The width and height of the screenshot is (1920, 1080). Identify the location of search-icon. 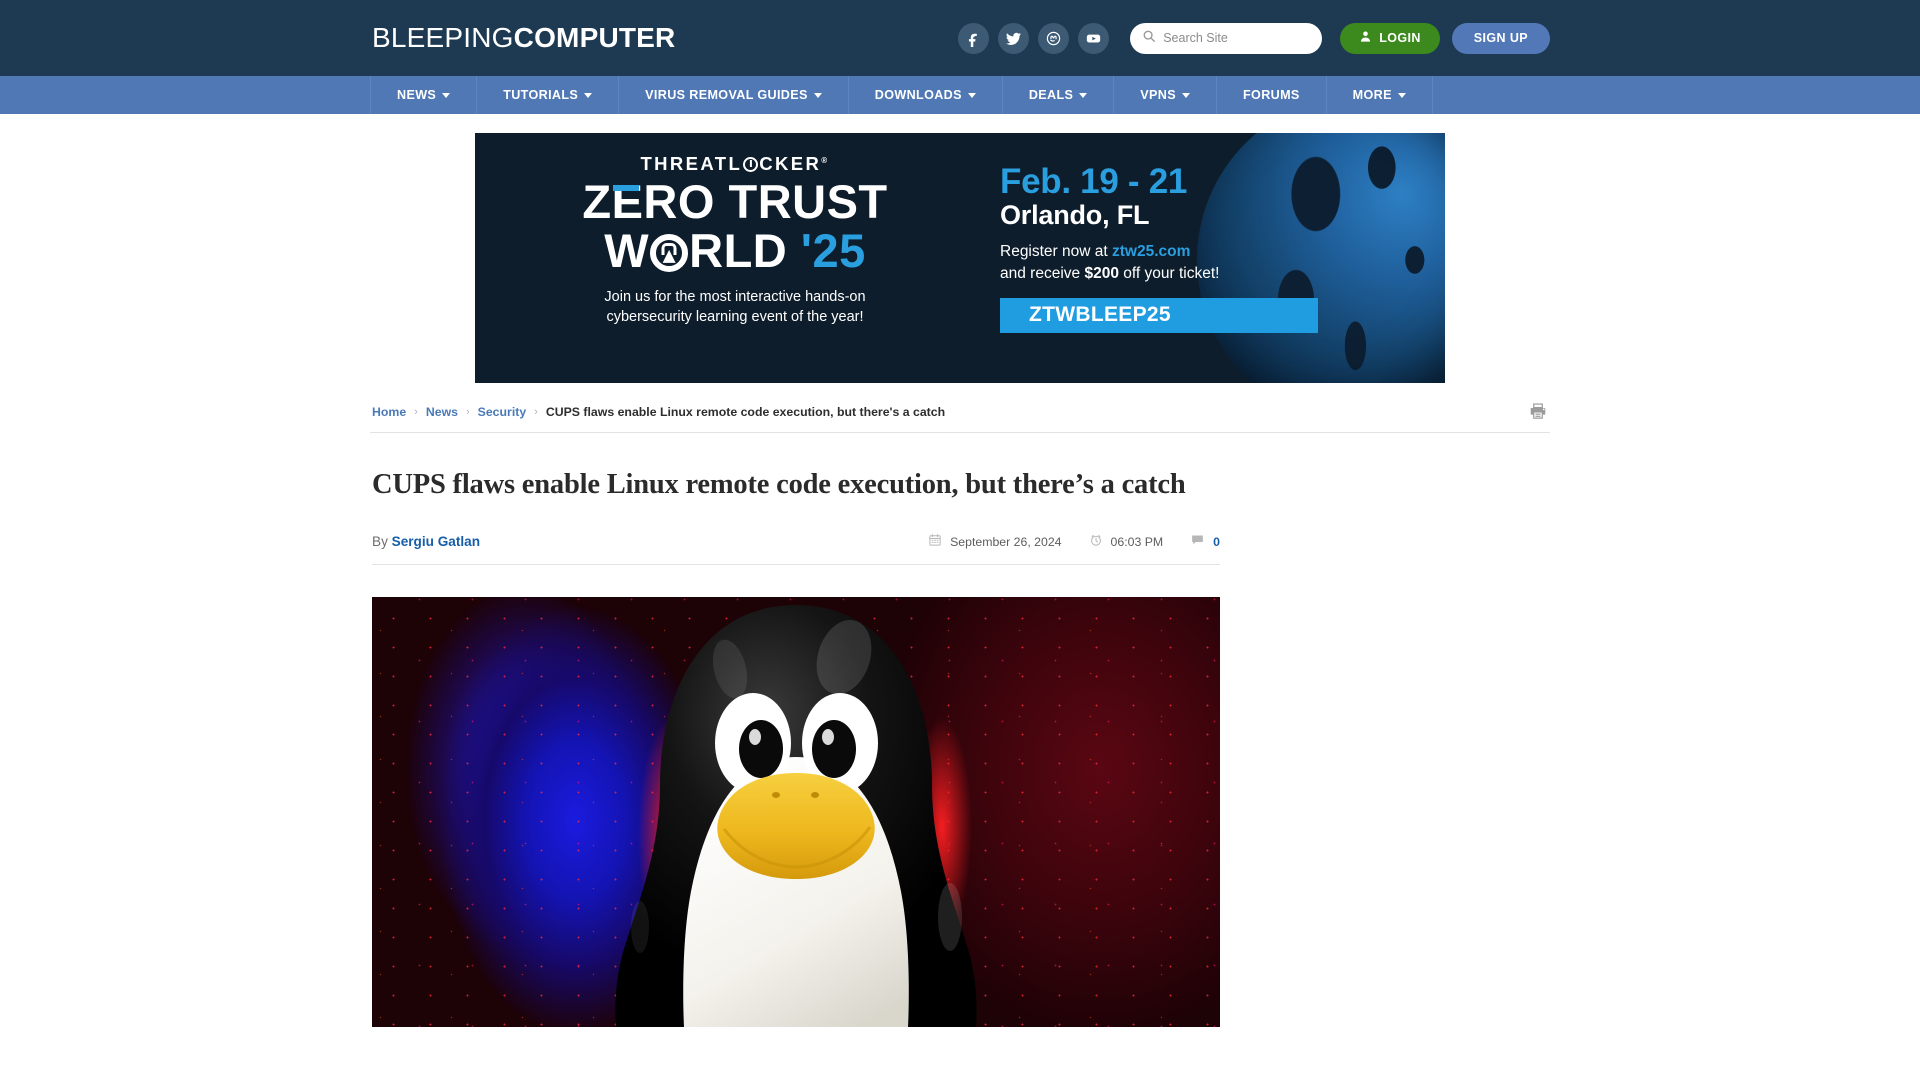
(1149, 38).